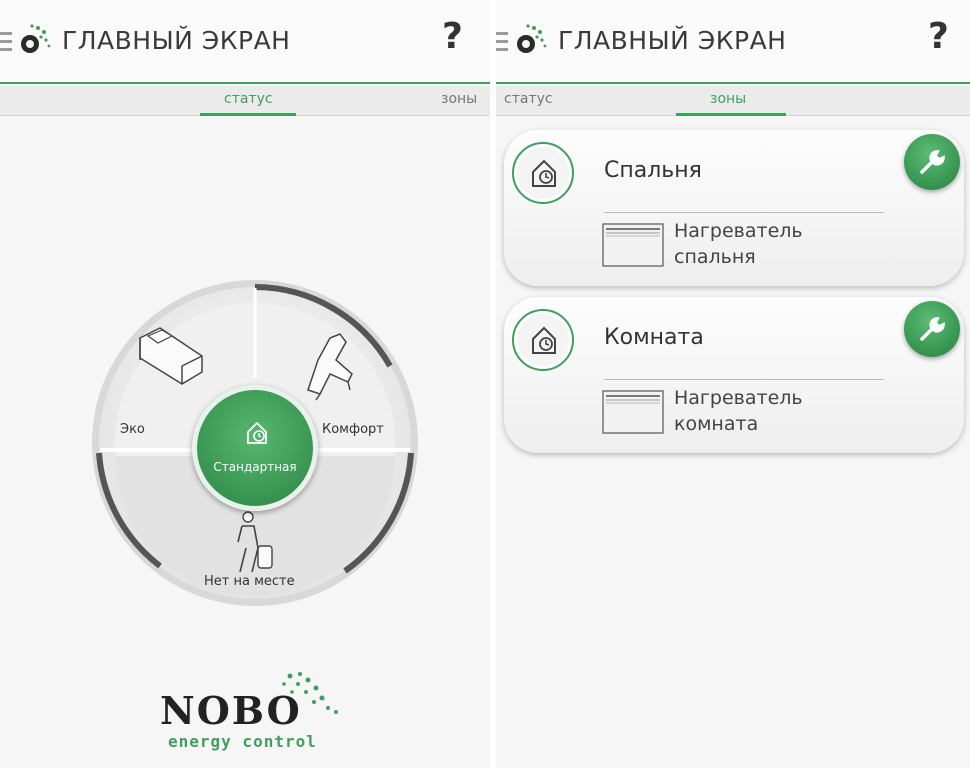 Image resolution: width=970 pixels, height=768 pixels. What do you see at coordinates (231, 710) in the screenshot?
I see `logo-word: NOBO` at bounding box center [231, 710].